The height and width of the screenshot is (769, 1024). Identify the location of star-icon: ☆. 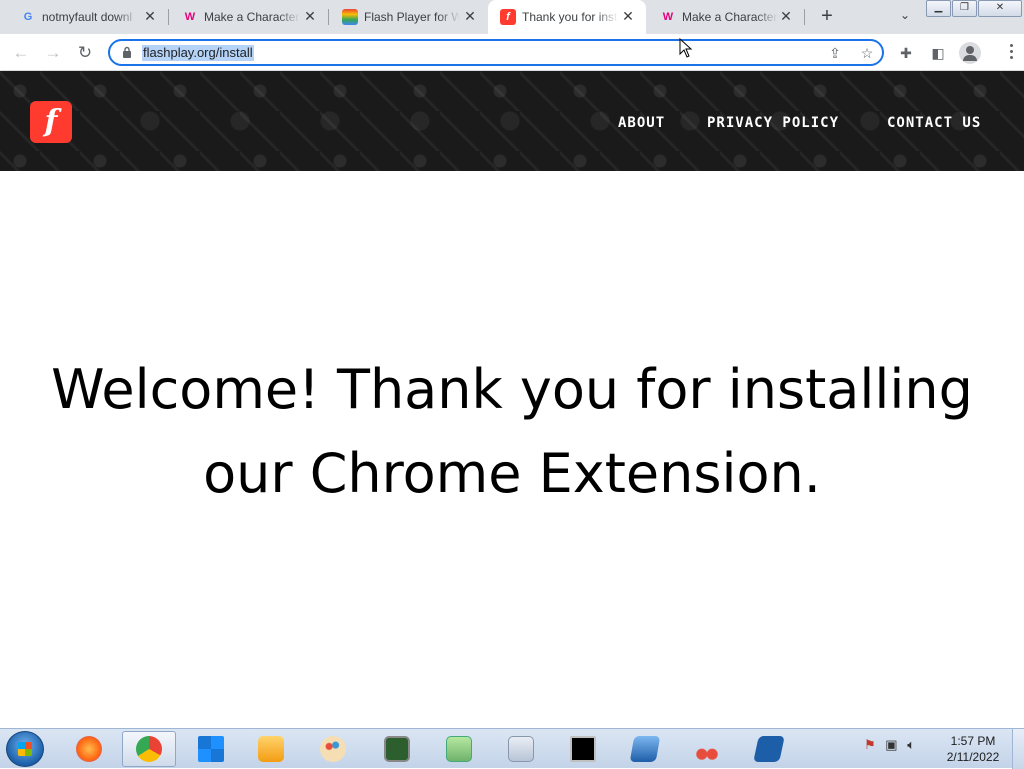
(867, 53).